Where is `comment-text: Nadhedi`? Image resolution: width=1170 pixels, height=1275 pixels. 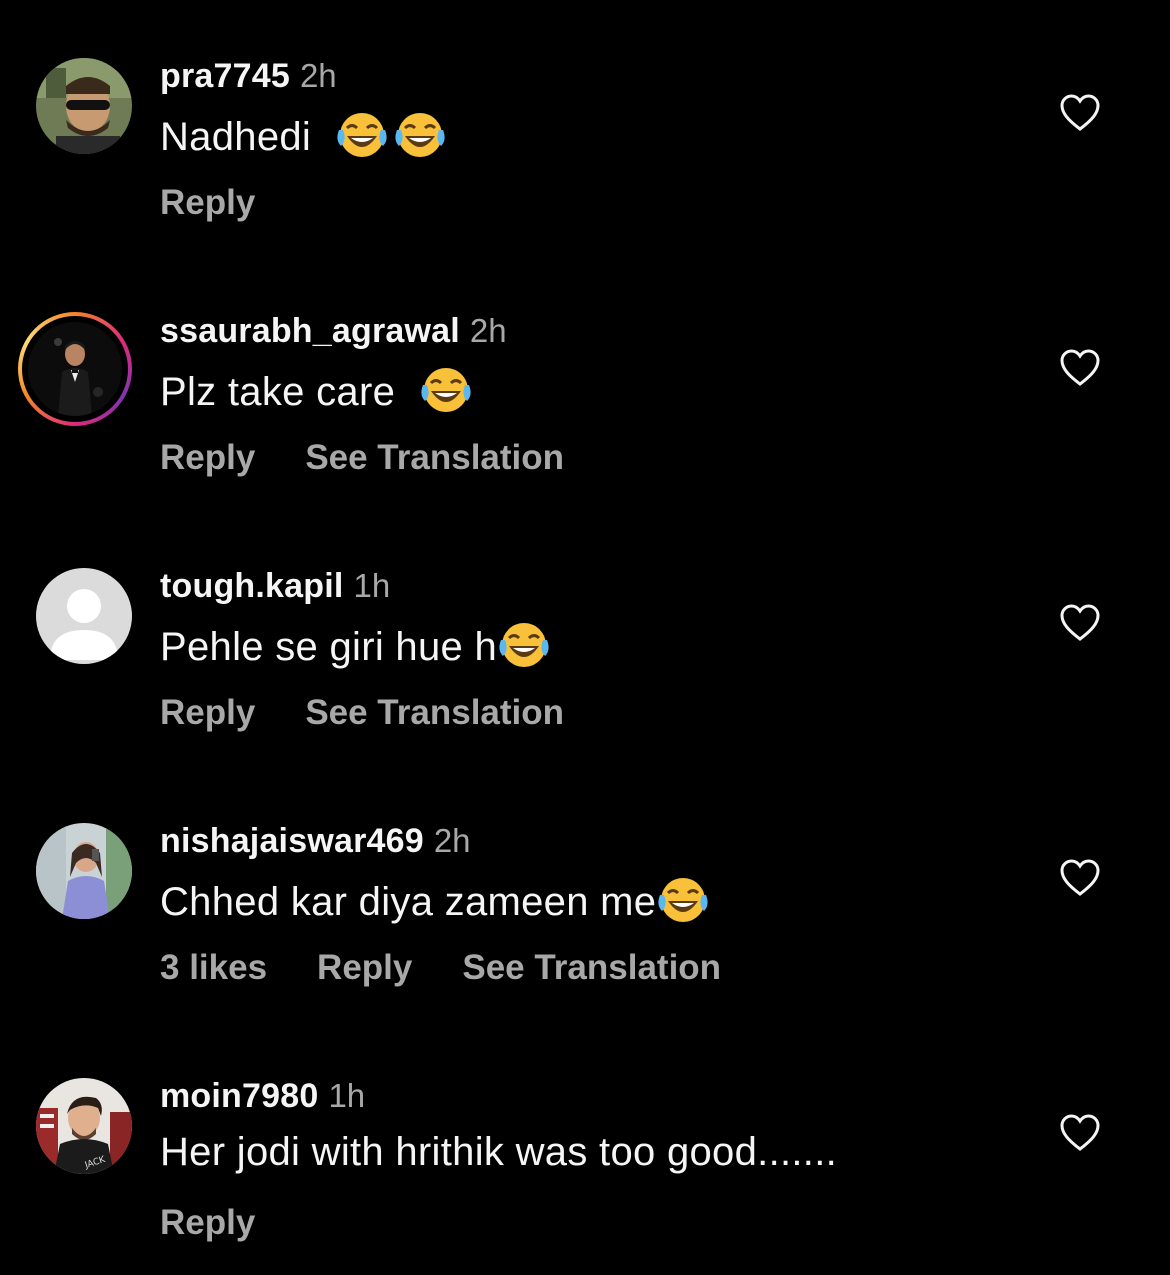 comment-text: Nadhedi is located at coordinates (303, 135).